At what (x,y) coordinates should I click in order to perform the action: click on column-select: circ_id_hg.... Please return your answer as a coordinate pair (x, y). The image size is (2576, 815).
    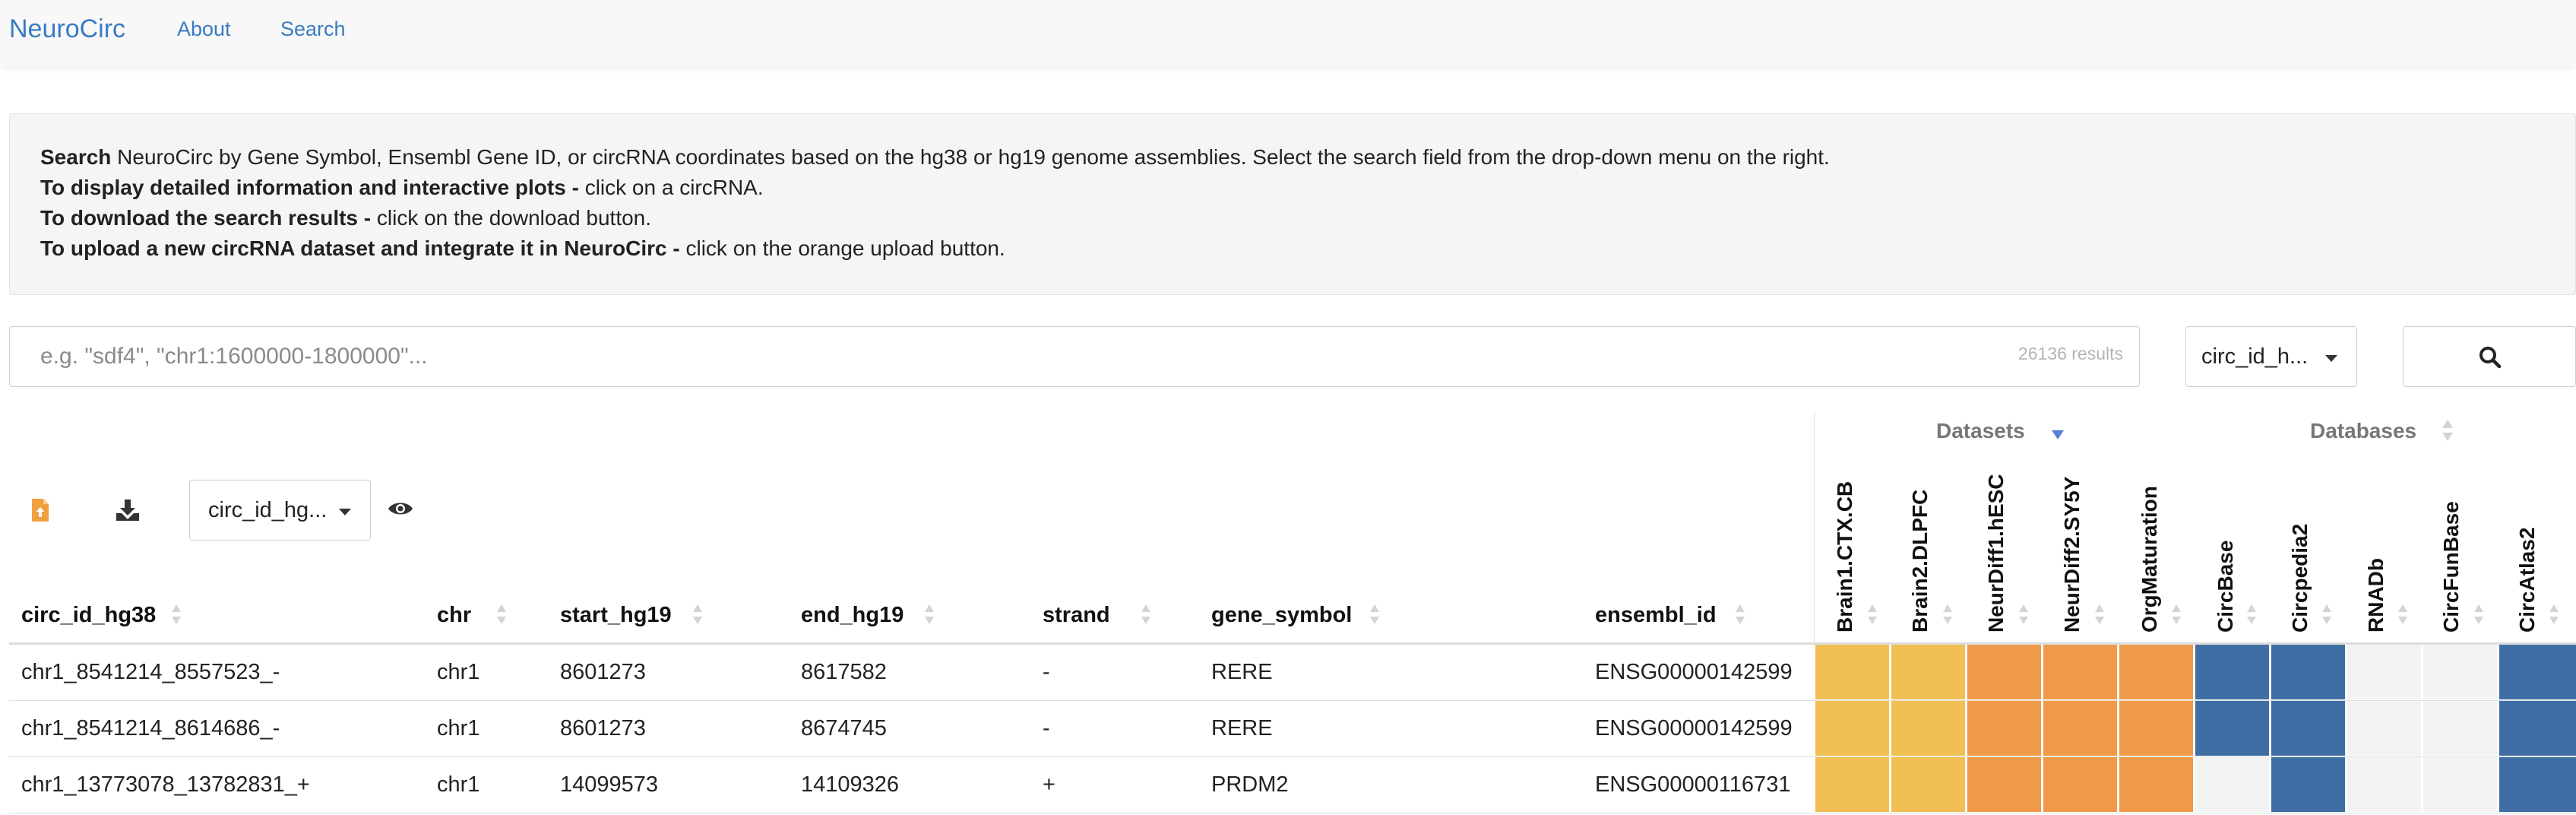
    Looking at the image, I should click on (280, 510).